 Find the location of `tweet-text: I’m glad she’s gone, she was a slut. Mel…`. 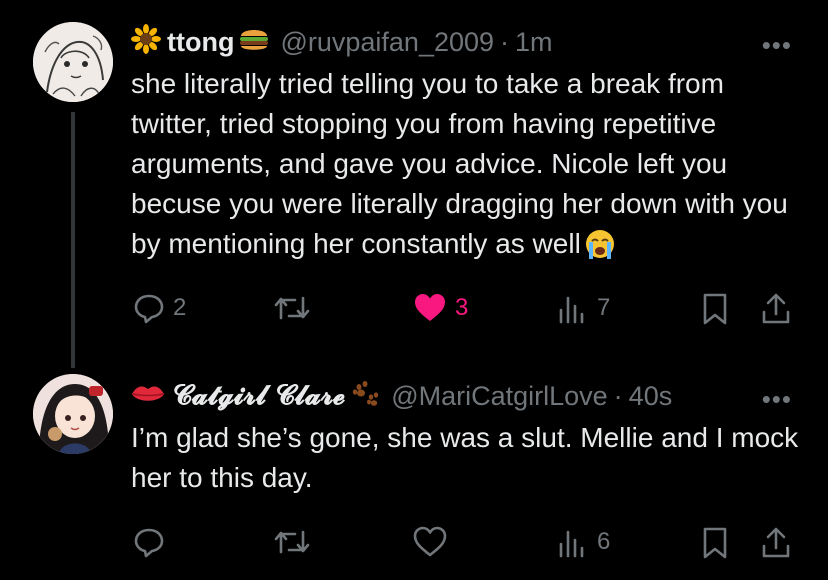

tweet-text: I’m glad she’s gone, she was a slut. Mel… is located at coordinates (466, 458).